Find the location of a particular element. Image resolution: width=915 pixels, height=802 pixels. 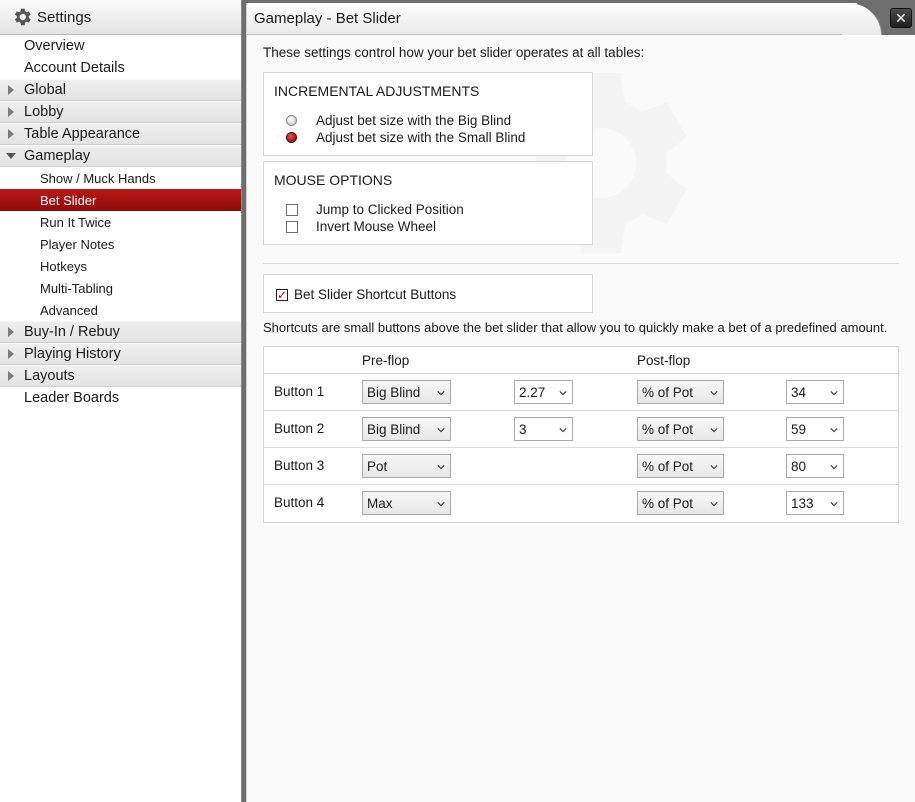

postflop-value: 133 is located at coordinates (802, 503).